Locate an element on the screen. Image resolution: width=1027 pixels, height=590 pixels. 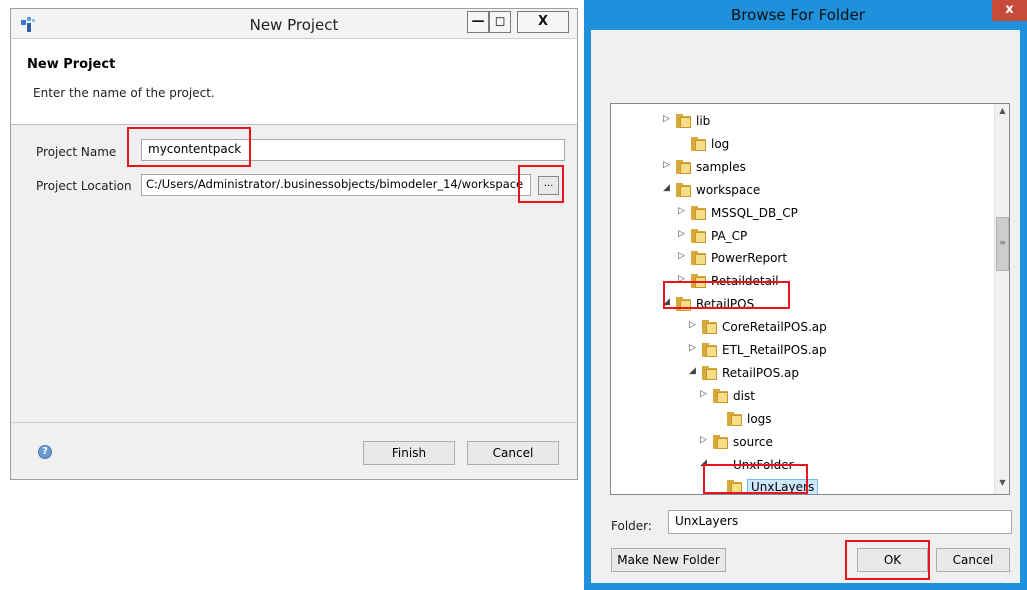
make-new-folder-button: Make New Folder is located at coordinates (668, 560).